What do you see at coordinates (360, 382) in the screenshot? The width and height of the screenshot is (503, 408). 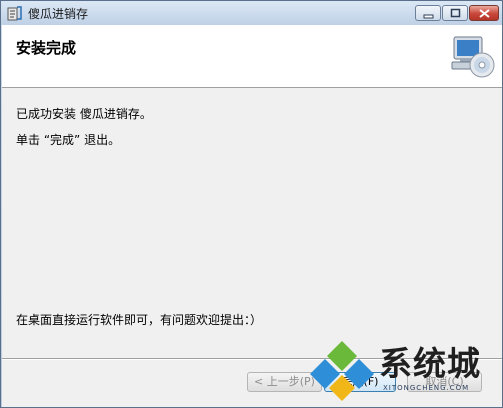 I see `finish-button: 完成(F)` at bounding box center [360, 382].